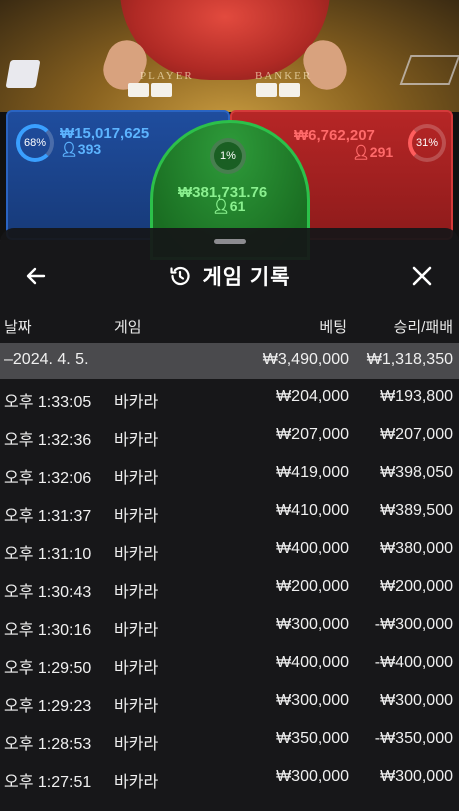 This screenshot has height=811, width=459. Describe the element at coordinates (229, 512) in the screenshot. I see `table-row: 오후 1:31:37 바카라 ₩410,000 ₩389,500` at that location.